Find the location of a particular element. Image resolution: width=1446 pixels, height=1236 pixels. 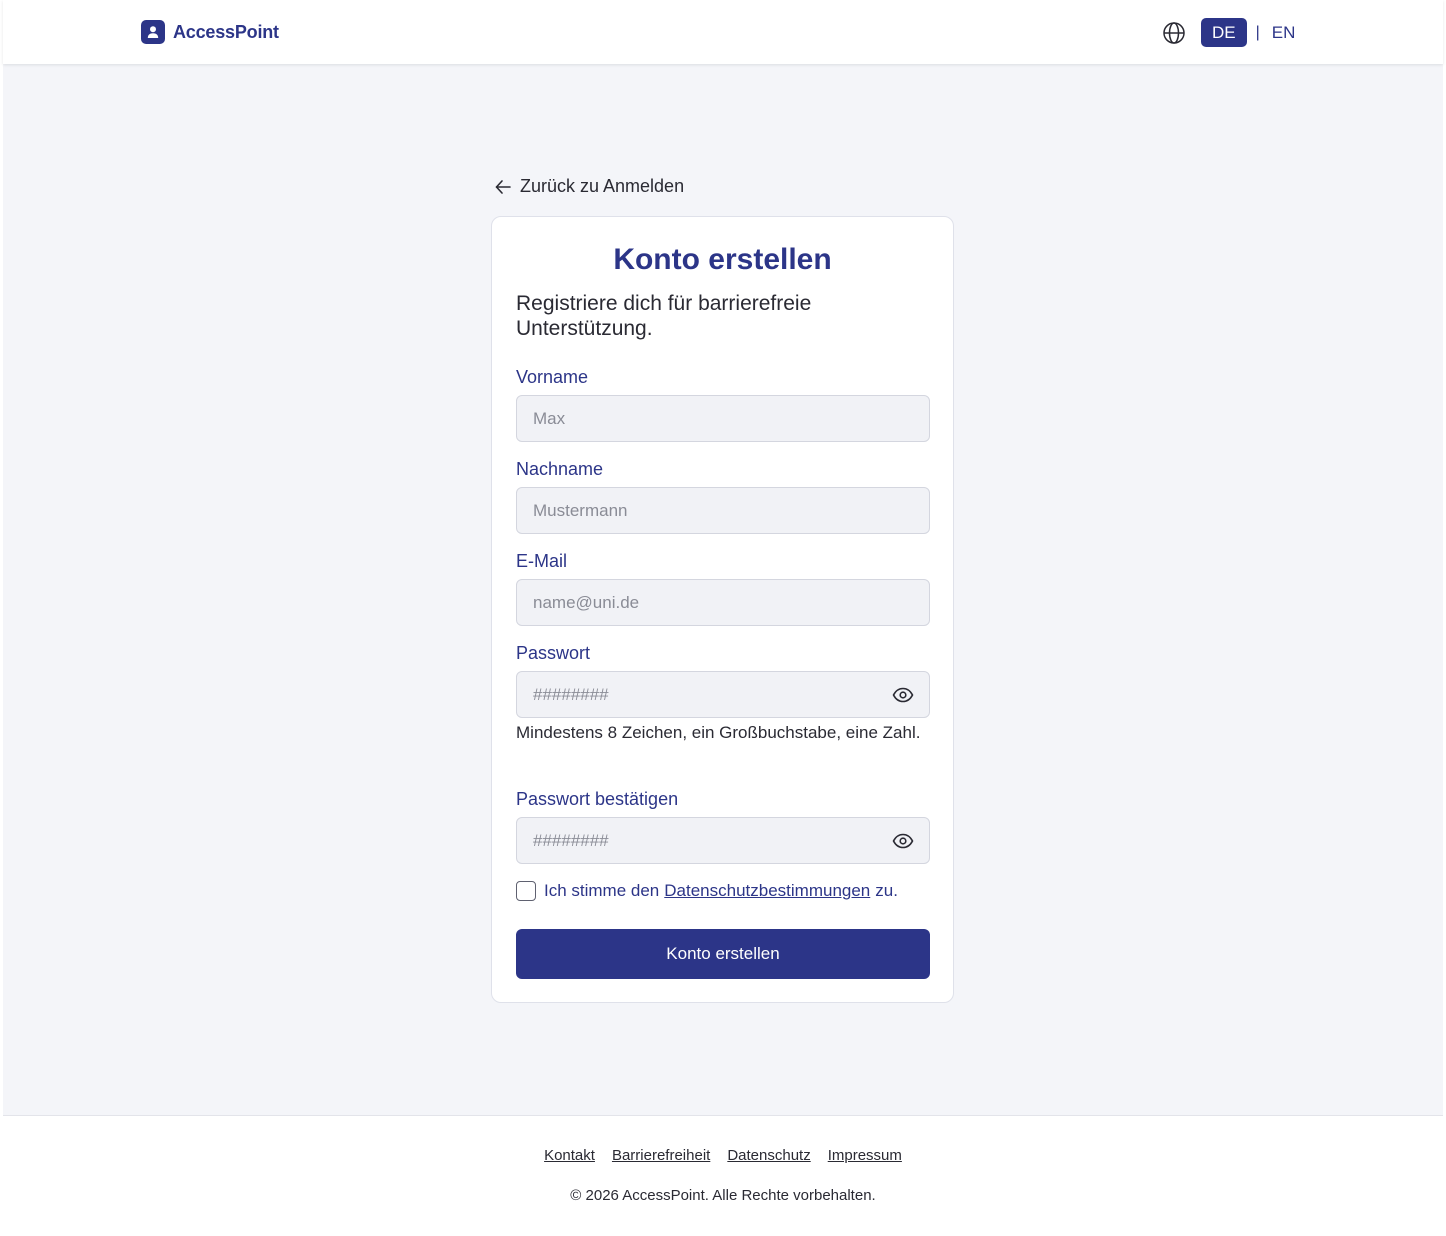

first-name-label: Vorname is located at coordinates (552, 377).